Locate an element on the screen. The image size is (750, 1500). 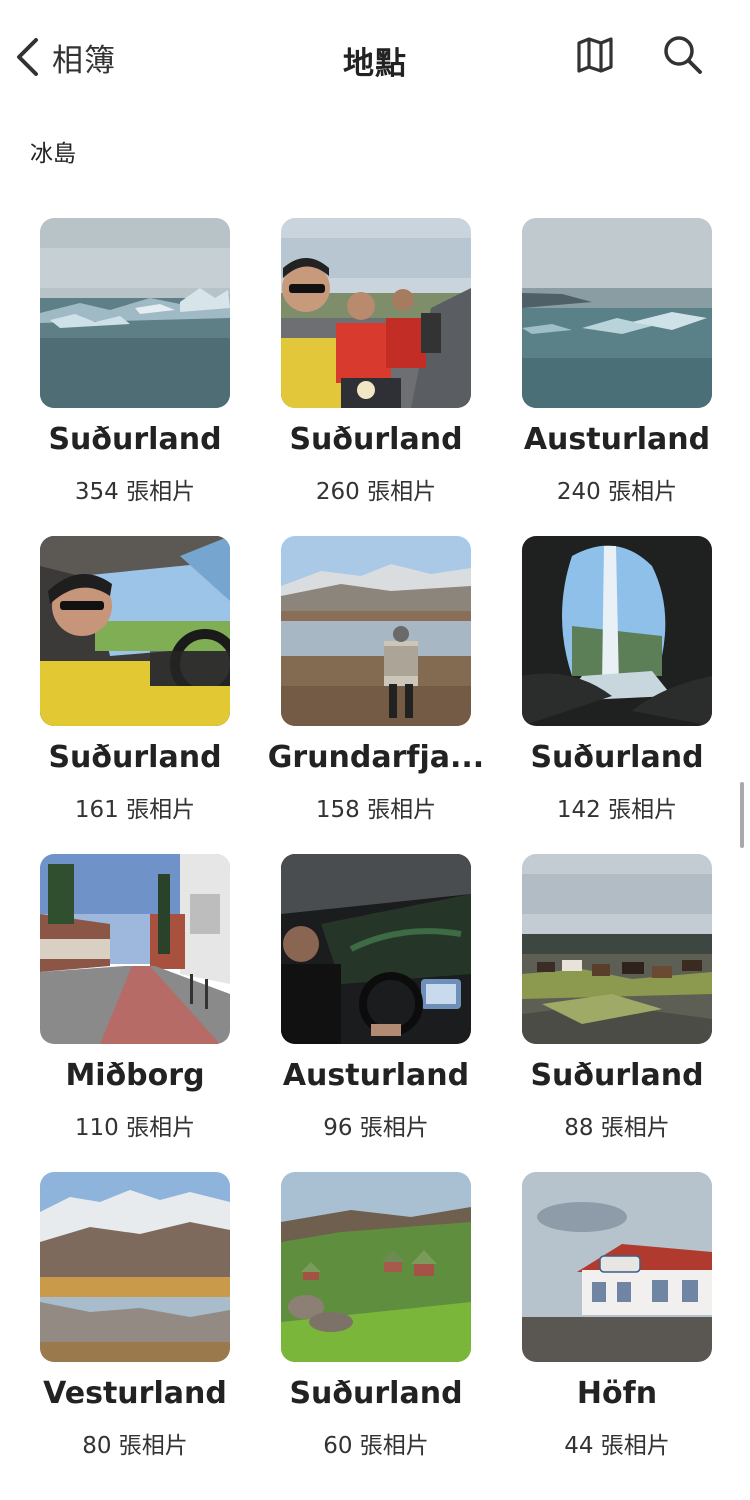
place-tile: Suðurland 88 張相片 is located at coordinates (617, 997).